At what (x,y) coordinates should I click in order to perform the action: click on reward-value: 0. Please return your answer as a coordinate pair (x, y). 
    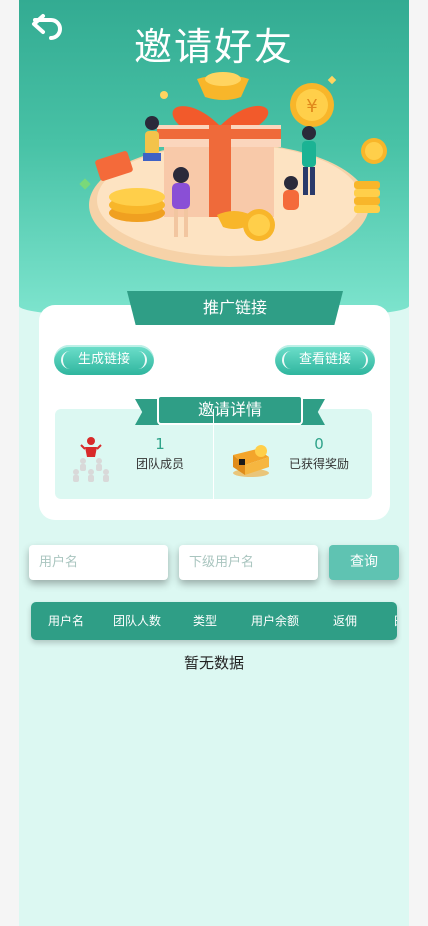
    Looking at the image, I should click on (319, 444).